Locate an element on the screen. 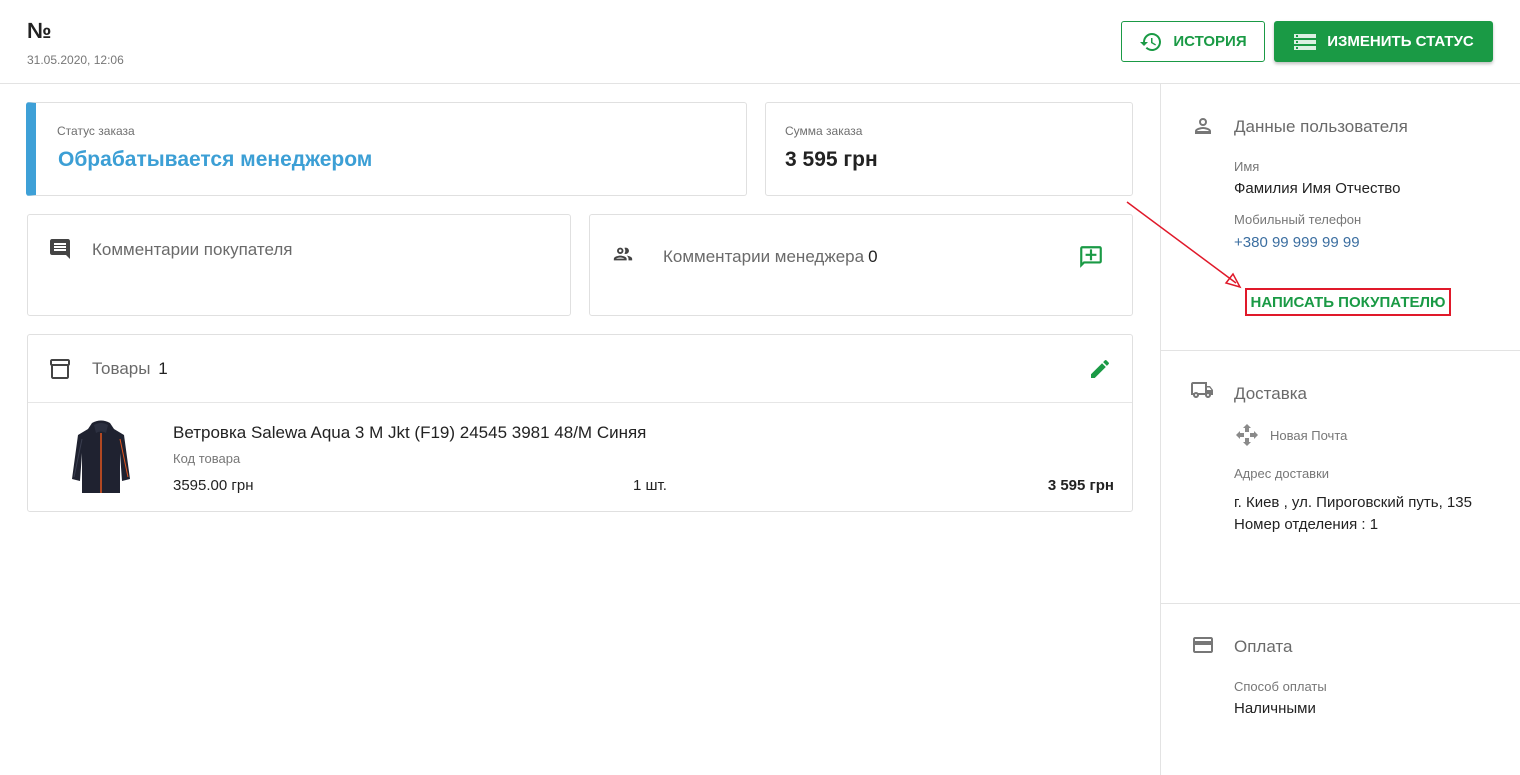 The width and height of the screenshot is (1520, 775). address-line-2: Номер отделения : 1 is located at coordinates (1306, 524).